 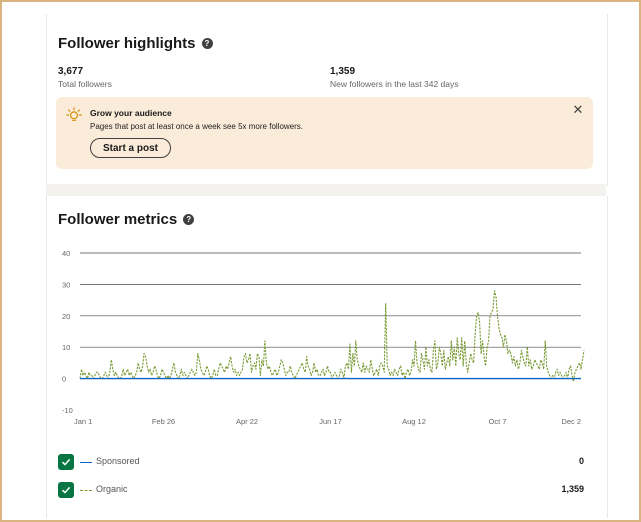 What do you see at coordinates (112, 489) in the screenshot?
I see `organic-label: Organic` at bounding box center [112, 489].